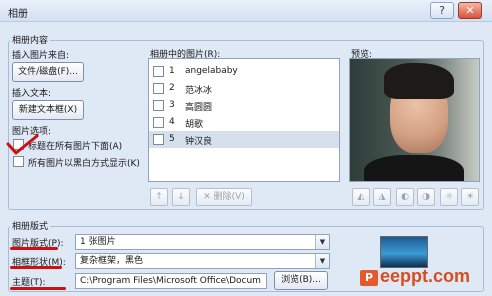  I want to click on contrast-up-icon: ◐, so click(405, 197).